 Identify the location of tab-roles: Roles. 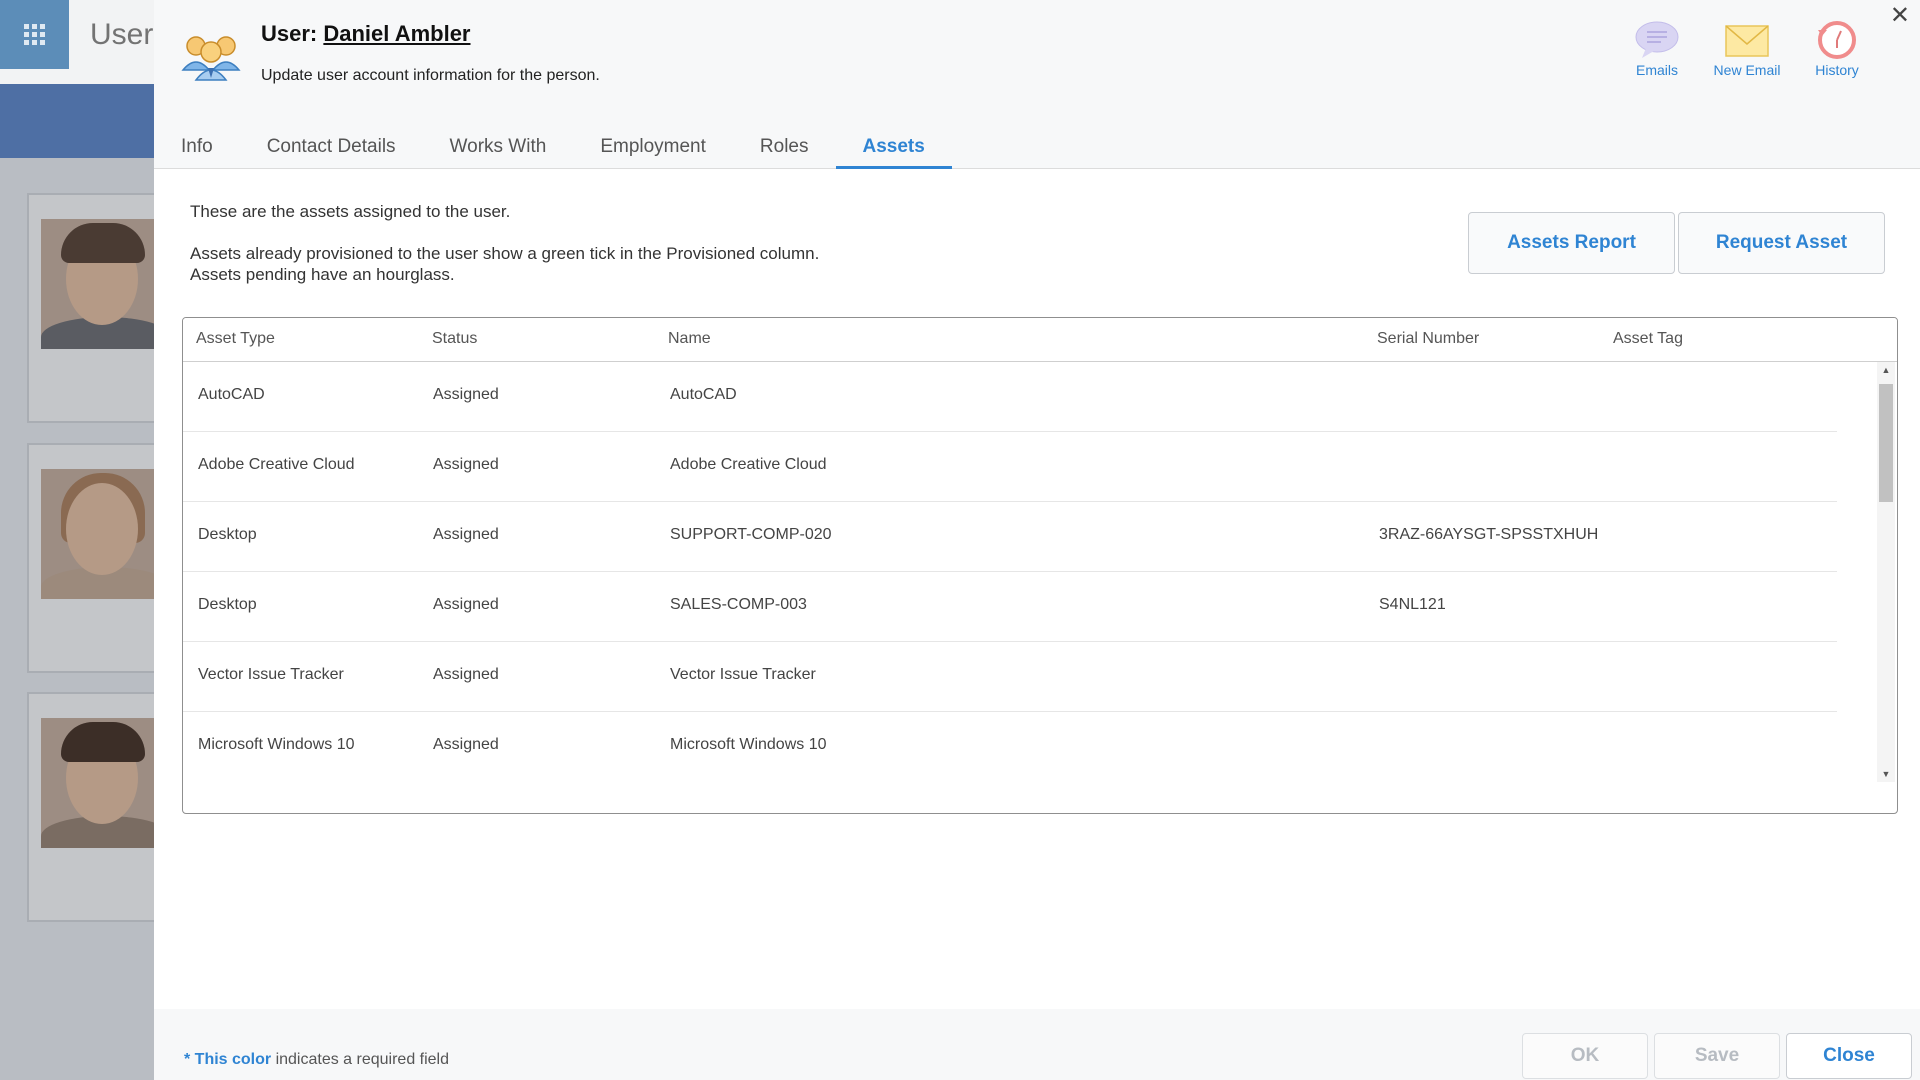
(784, 147).